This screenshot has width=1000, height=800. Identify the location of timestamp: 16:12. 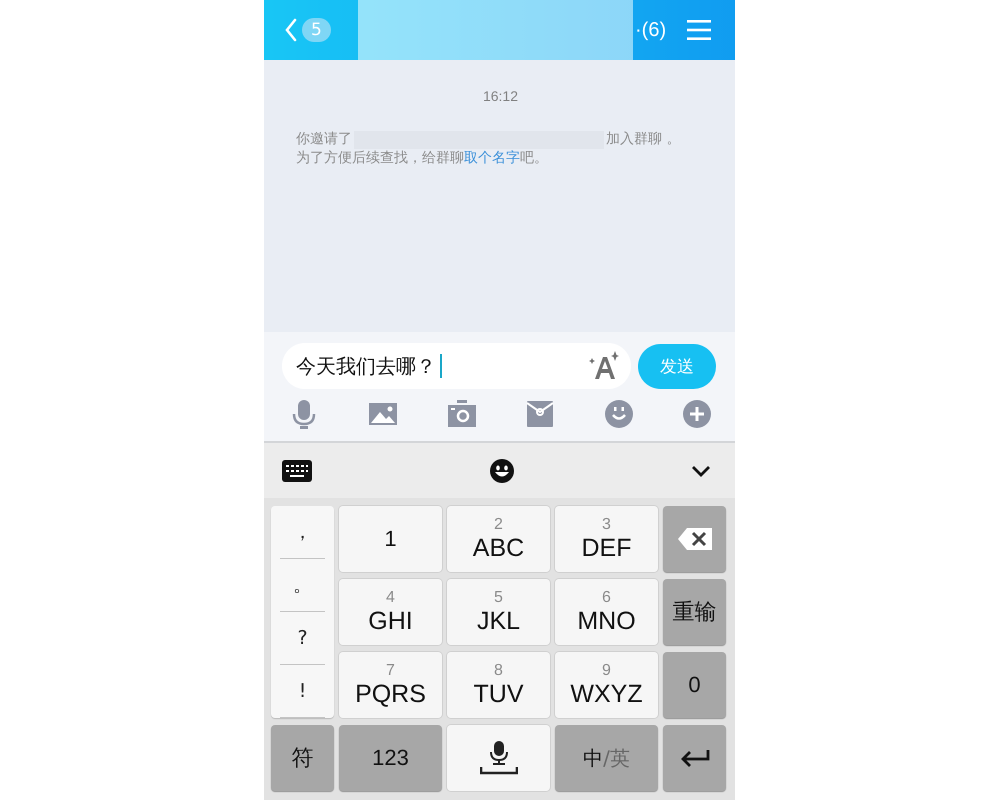
(501, 96).